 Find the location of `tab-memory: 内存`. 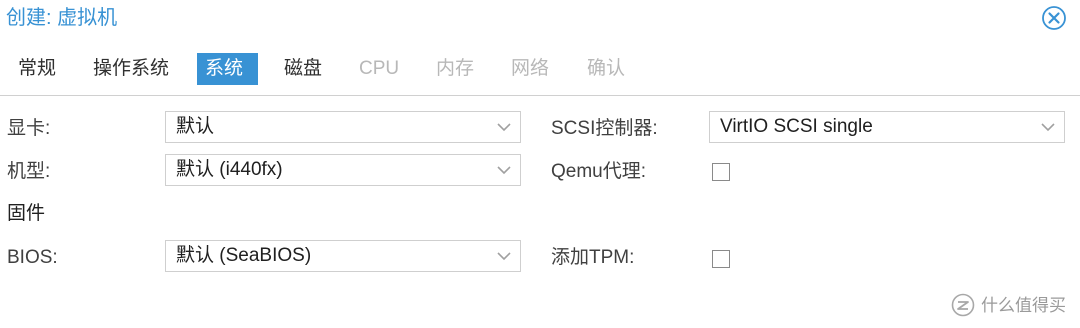

tab-memory: 内存 is located at coordinates (455, 68).